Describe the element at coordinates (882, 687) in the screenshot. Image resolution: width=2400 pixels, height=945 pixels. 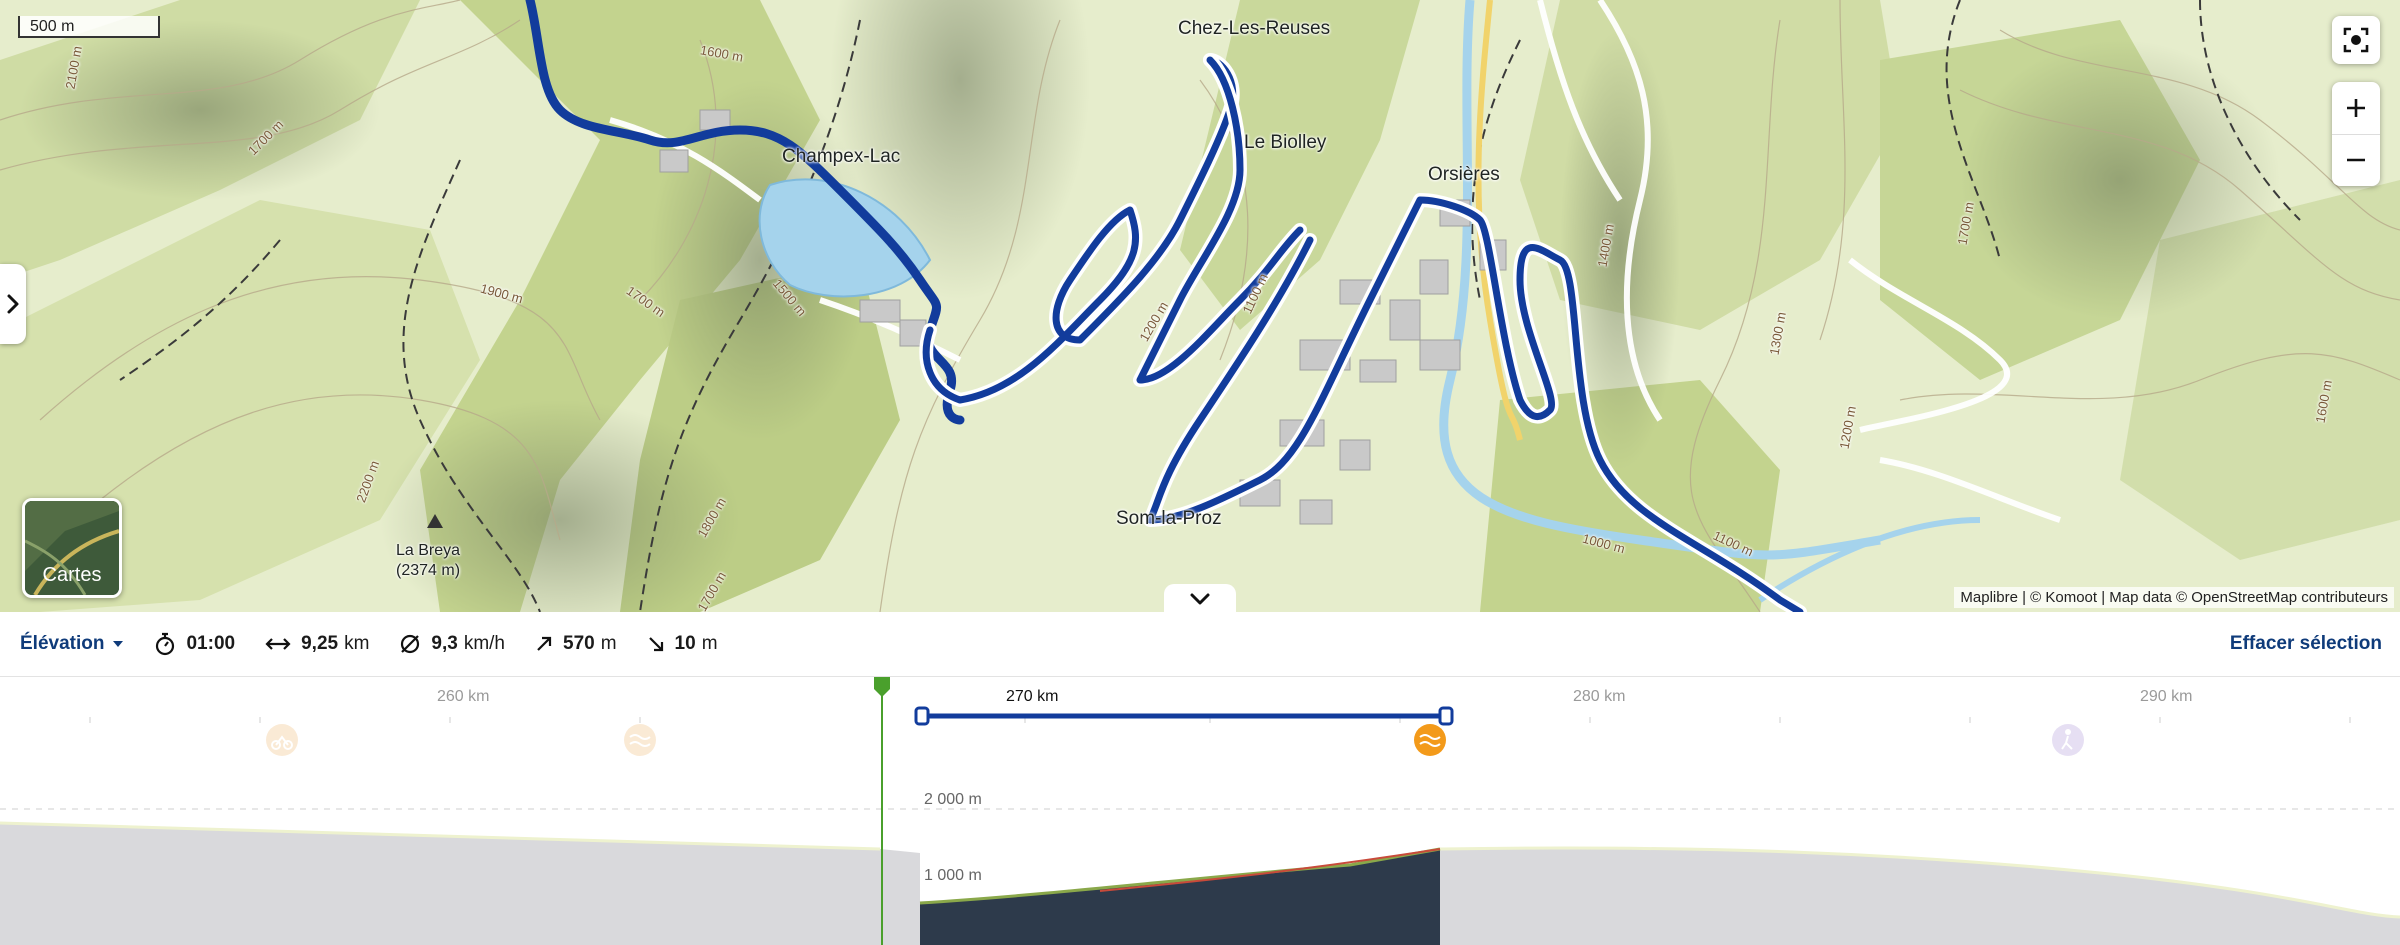
I see `position-marker-pin` at that location.